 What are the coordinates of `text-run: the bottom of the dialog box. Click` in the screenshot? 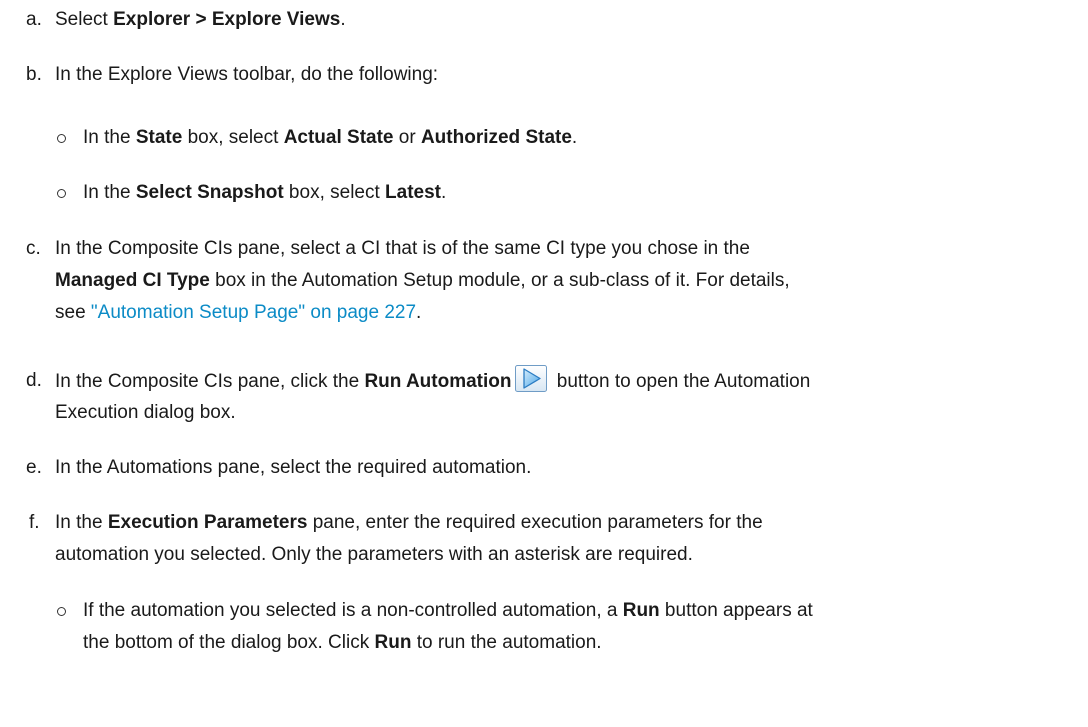 It's located at (229, 642).